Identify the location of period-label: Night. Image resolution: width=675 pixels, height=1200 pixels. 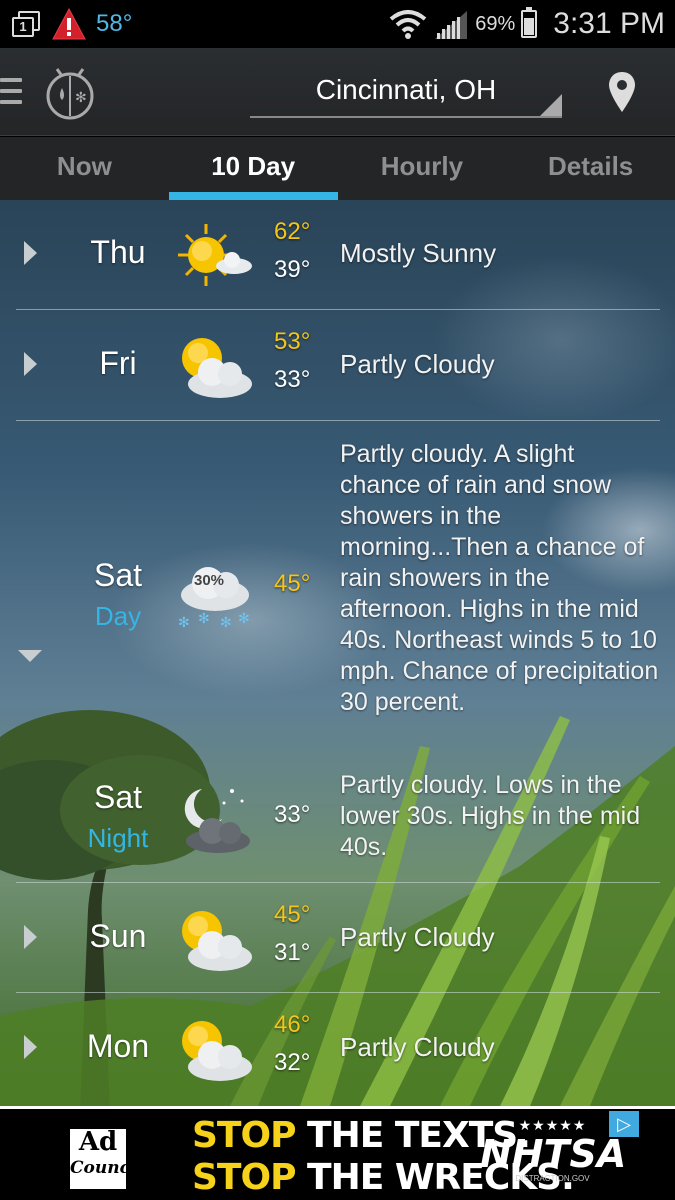
(118, 838).